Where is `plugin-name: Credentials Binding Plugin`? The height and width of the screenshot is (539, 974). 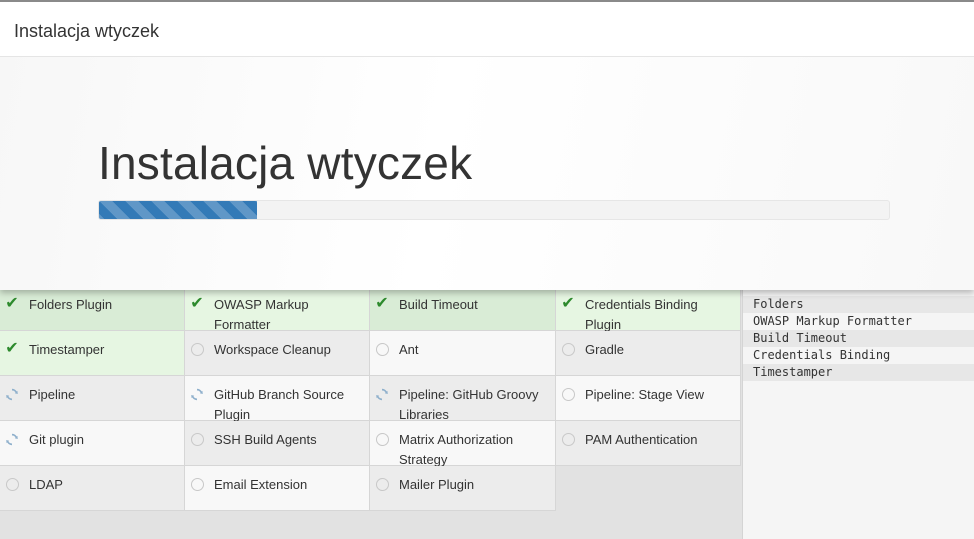 plugin-name: Credentials Binding Plugin is located at coordinates (641, 314).